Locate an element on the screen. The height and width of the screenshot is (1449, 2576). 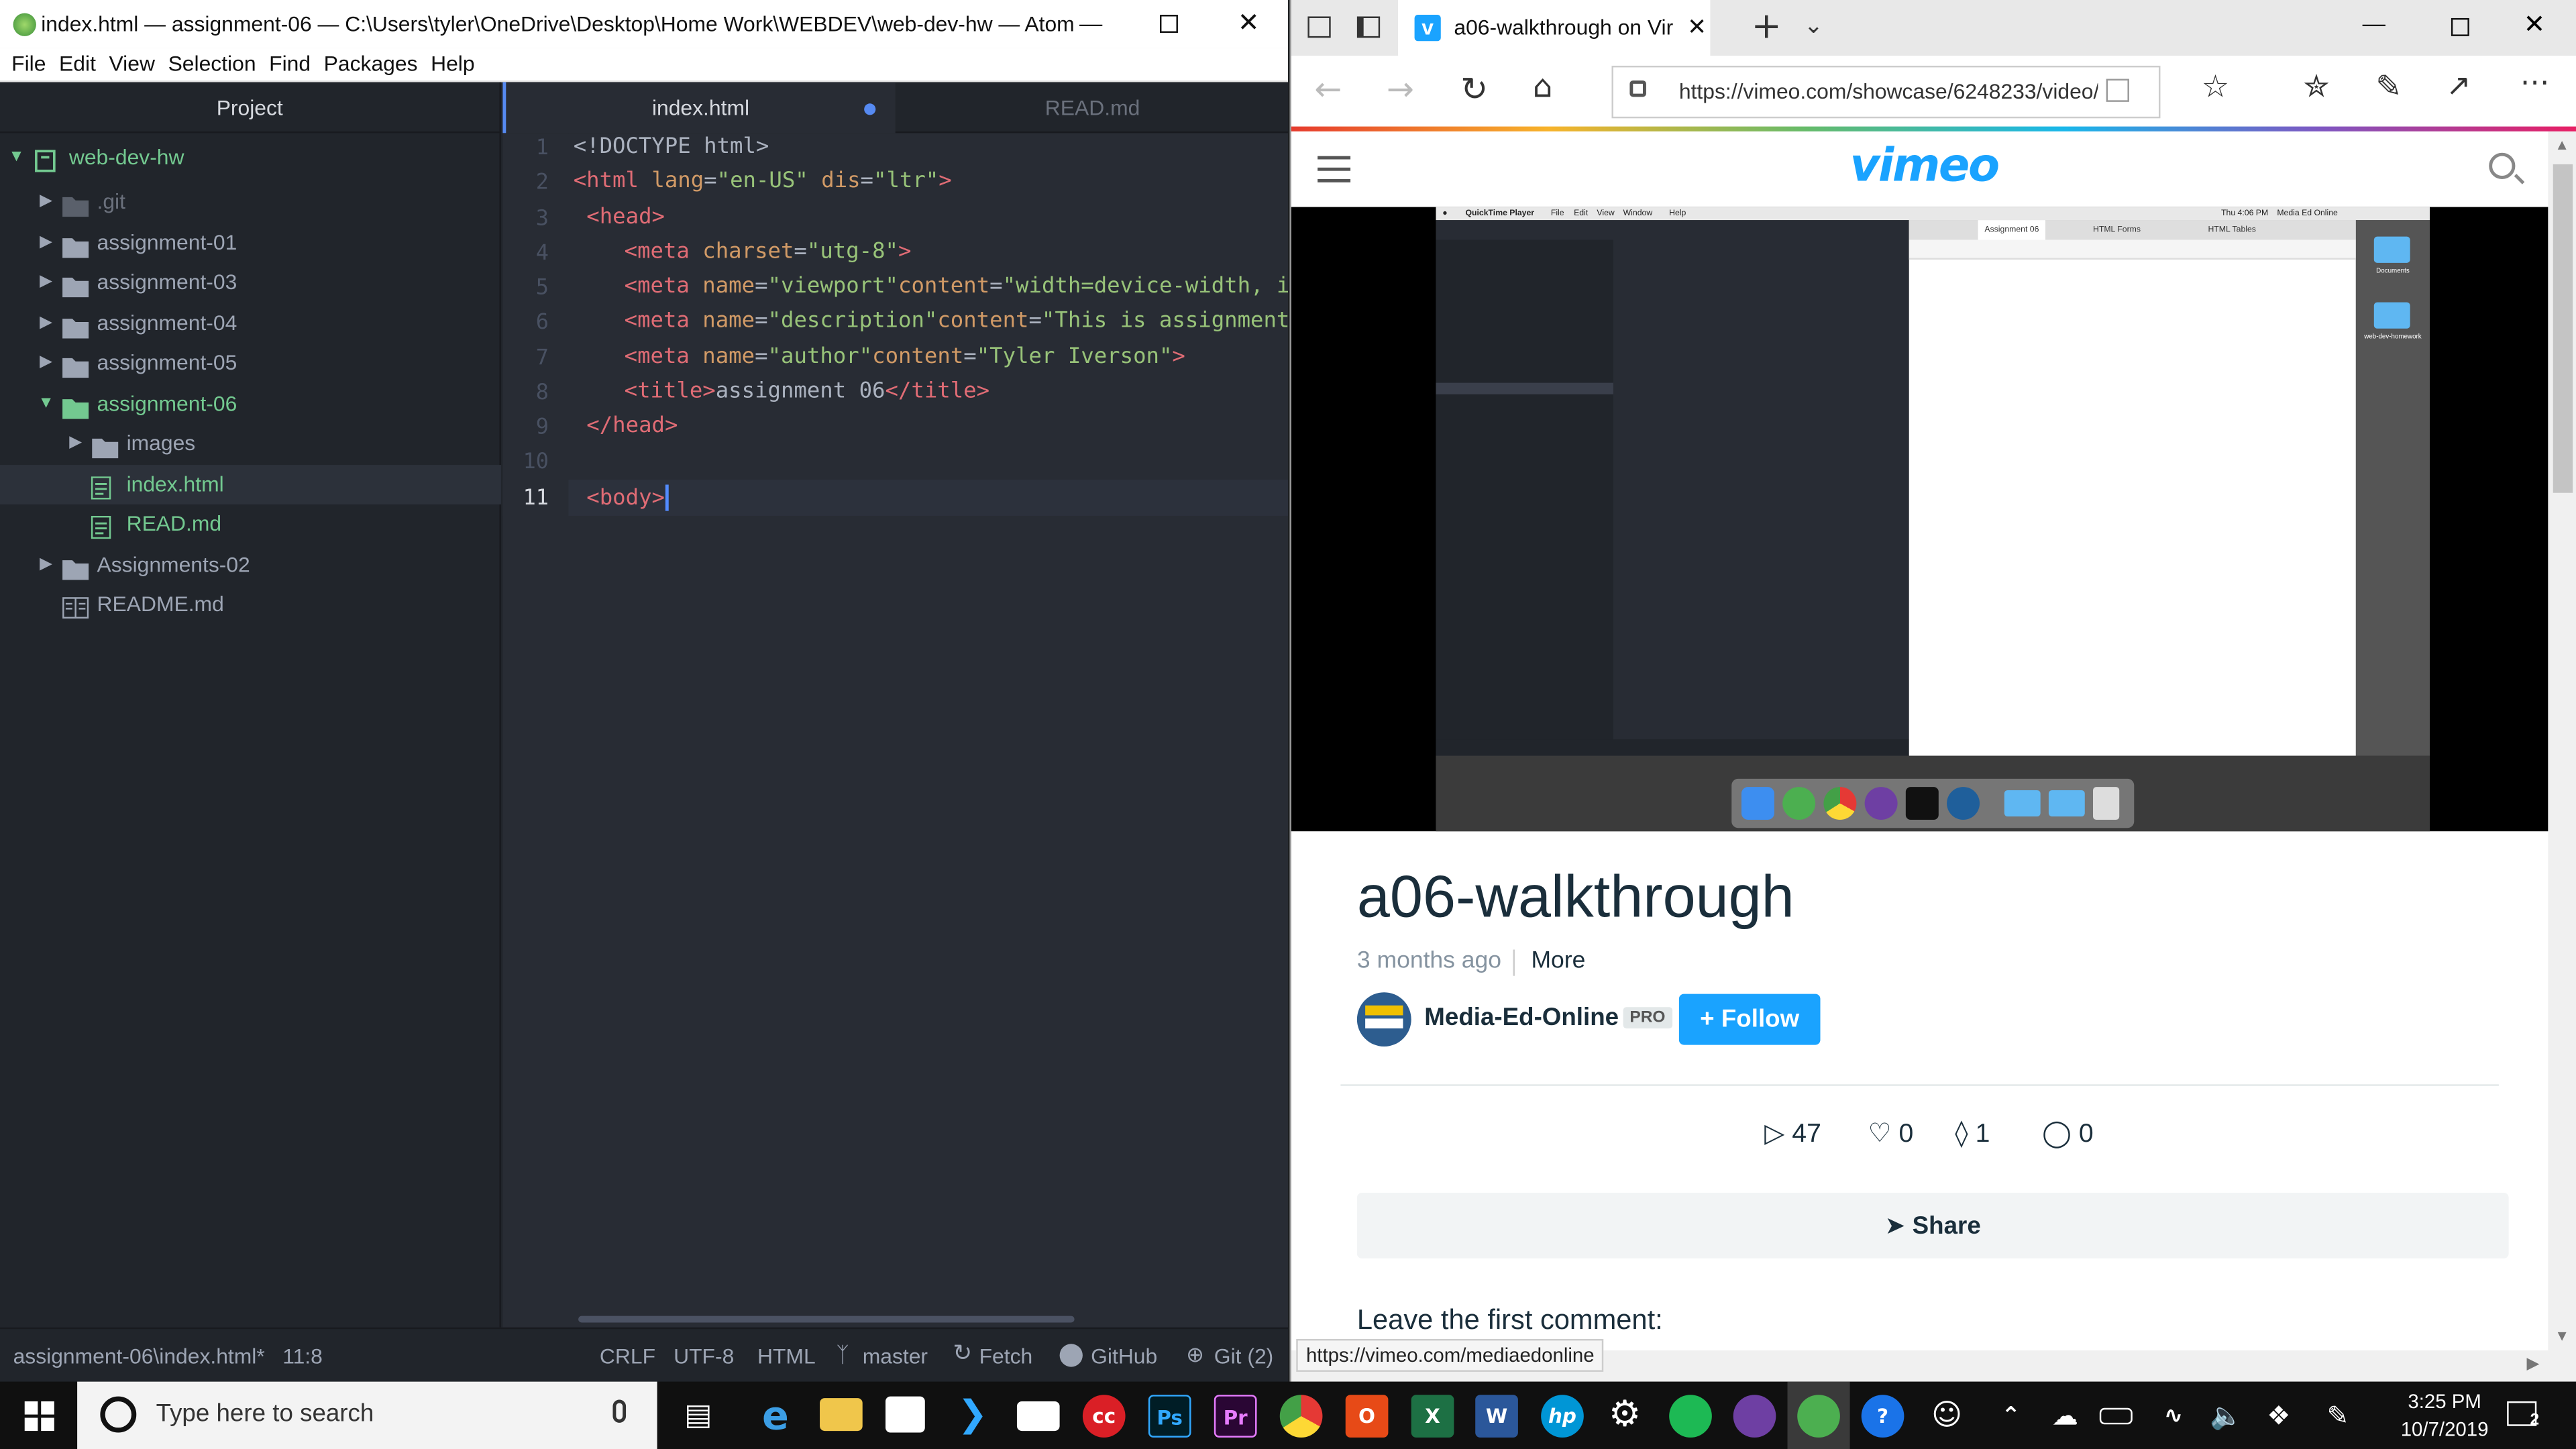
store-icon is located at coordinates (905, 1414).